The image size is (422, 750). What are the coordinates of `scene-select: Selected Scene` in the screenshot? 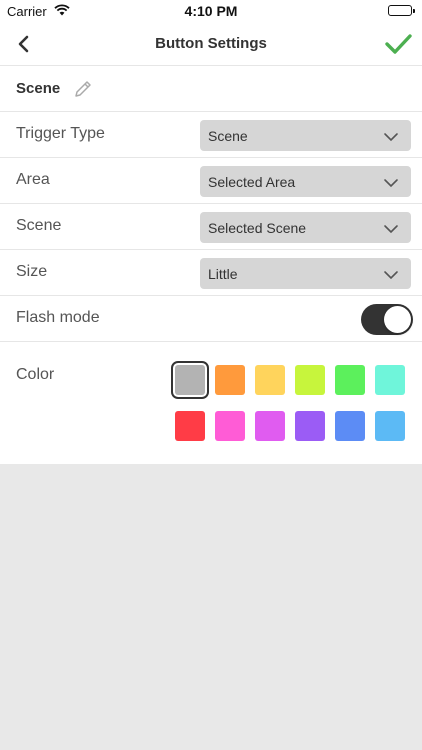 It's located at (305, 227).